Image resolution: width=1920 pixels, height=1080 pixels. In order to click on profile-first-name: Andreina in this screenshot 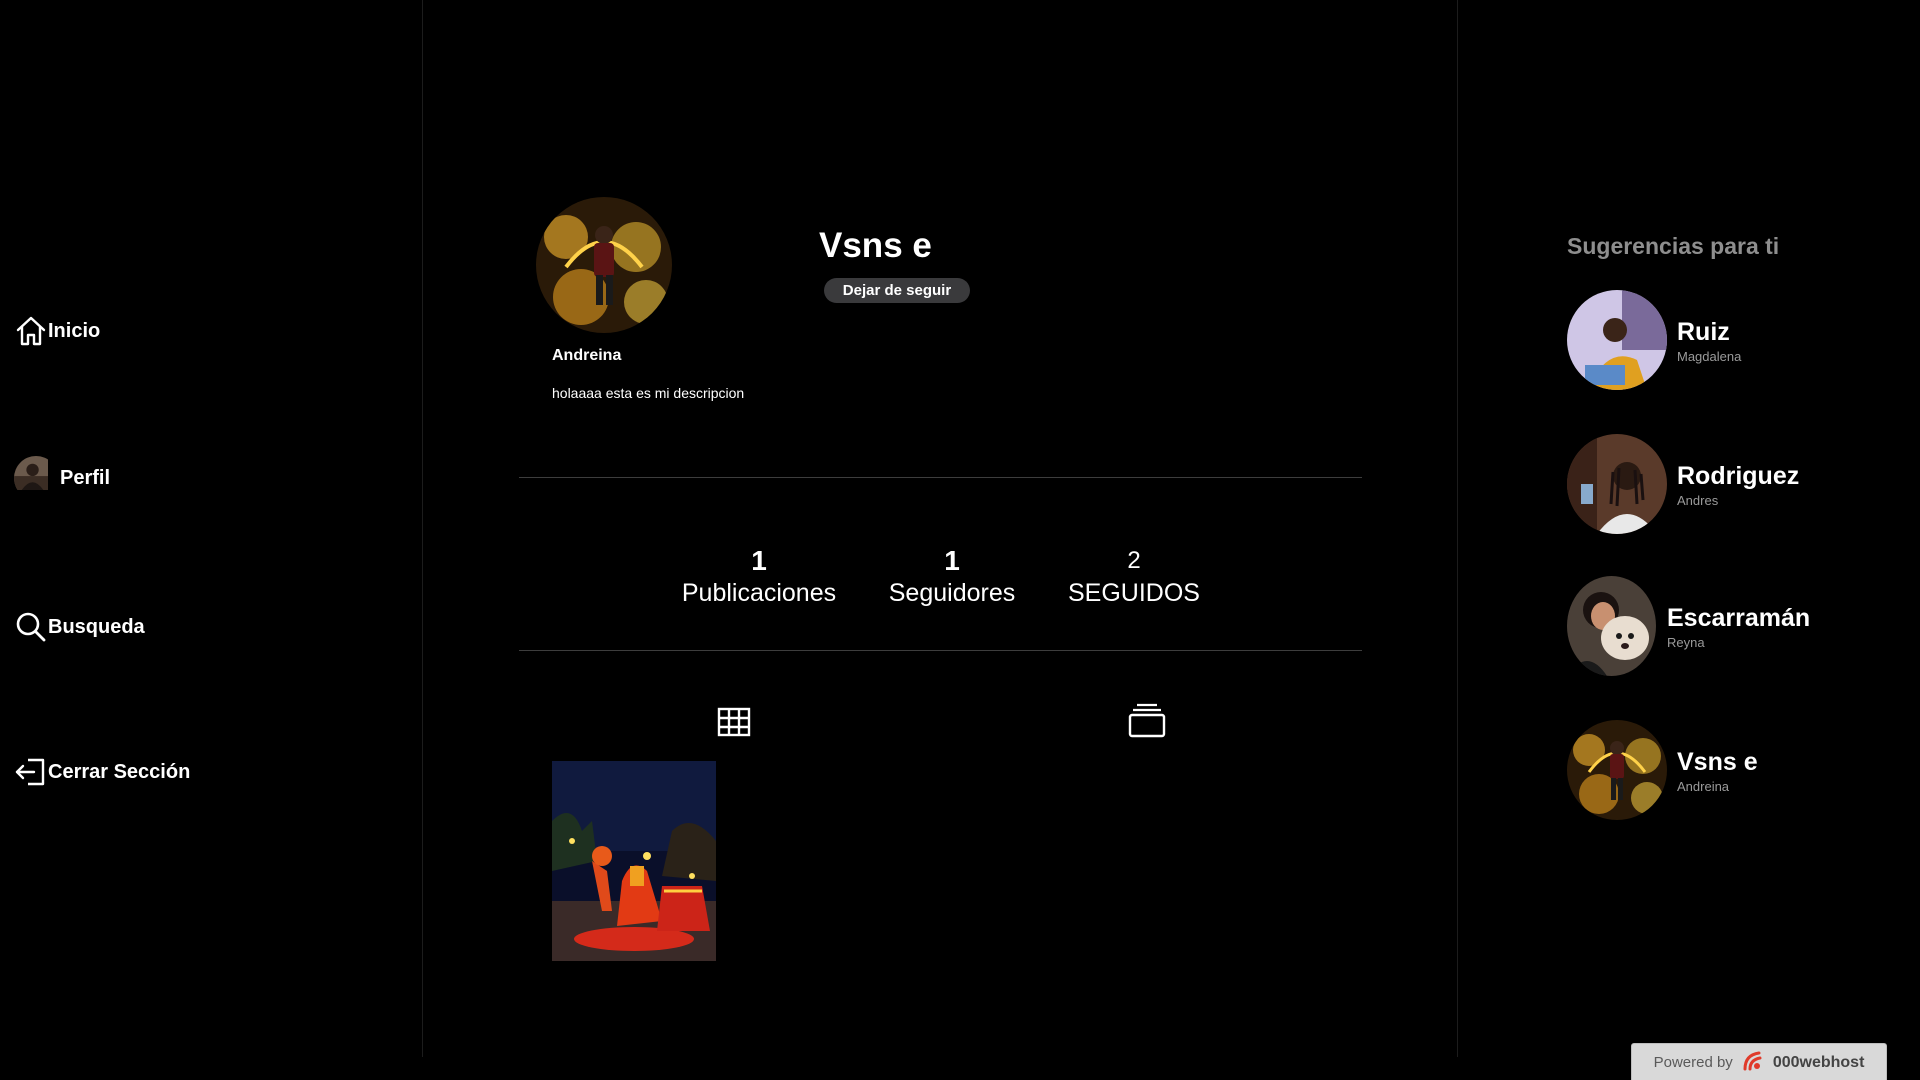, I will do `click(587, 355)`.